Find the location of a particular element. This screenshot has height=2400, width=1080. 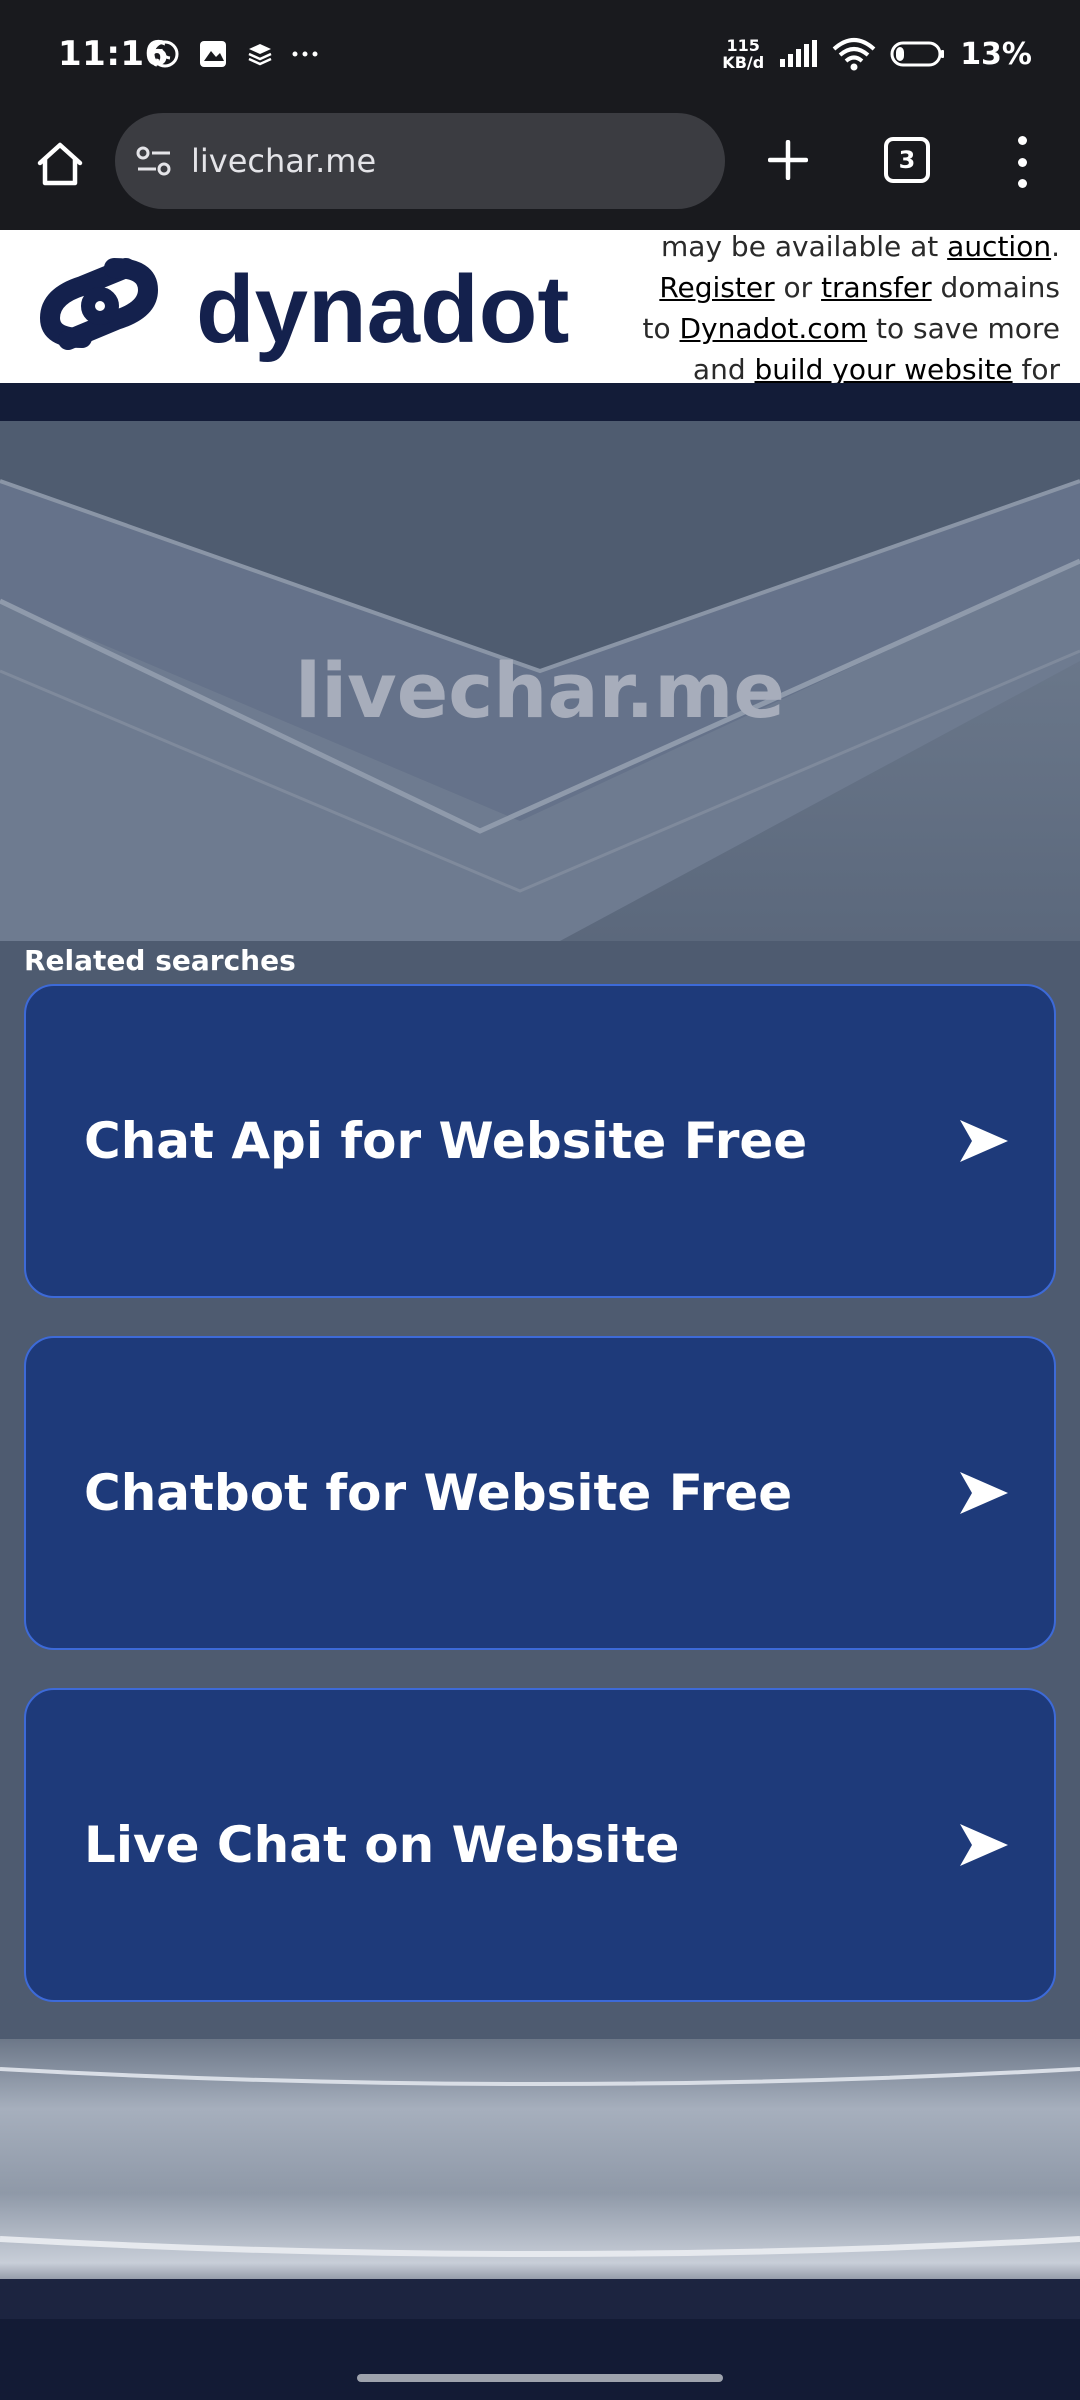

notification-icons is located at coordinates (234, 54).